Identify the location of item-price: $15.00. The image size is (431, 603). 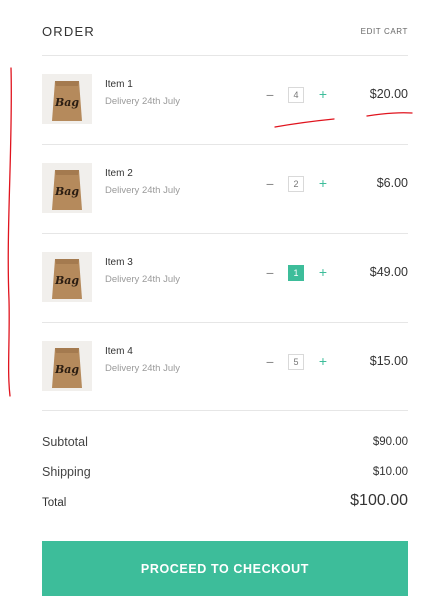
(388, 361).